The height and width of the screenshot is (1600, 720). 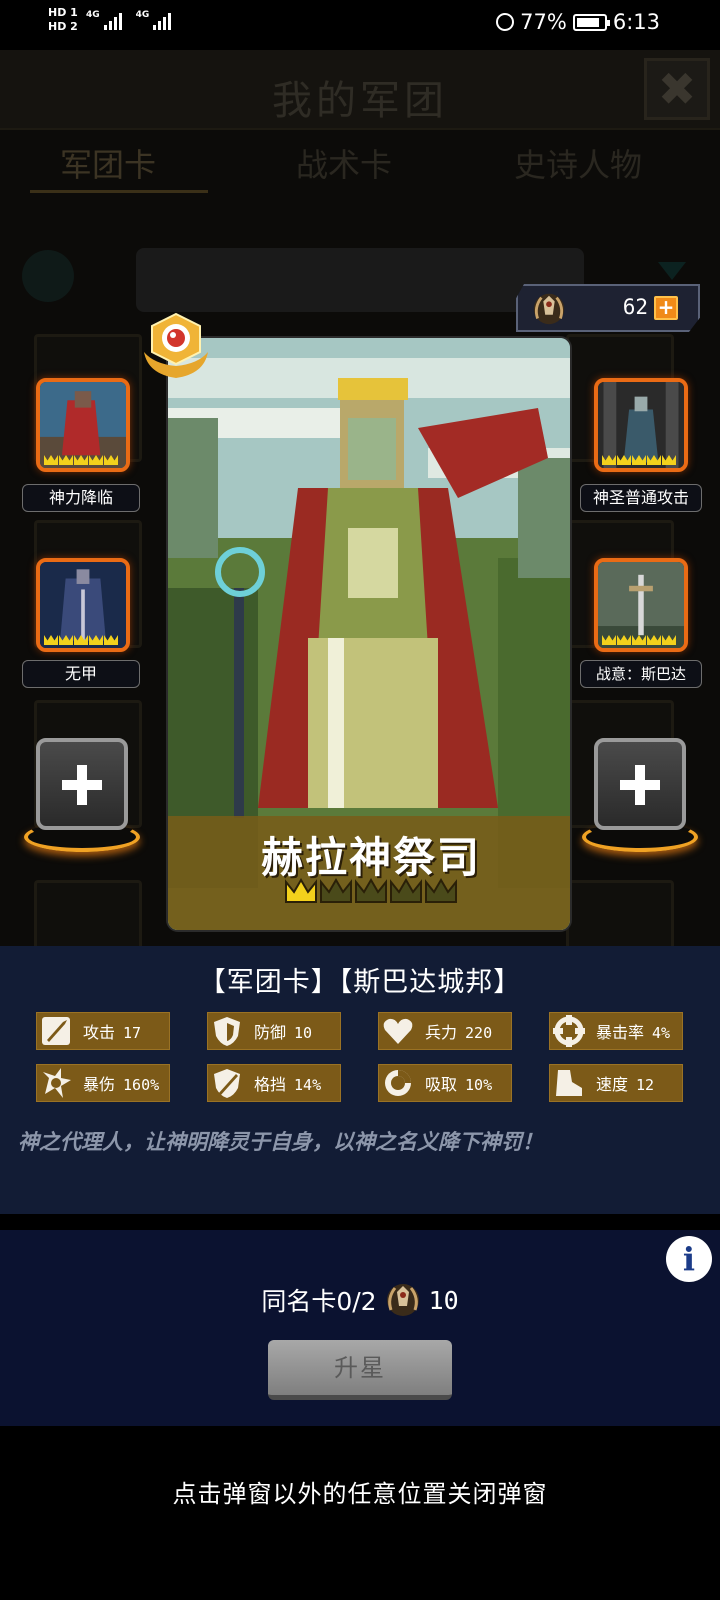 What do you see at coordinates (176, 345) in the screenshot?
I see `rank-badge-icon` at bounding box center [176, 345].